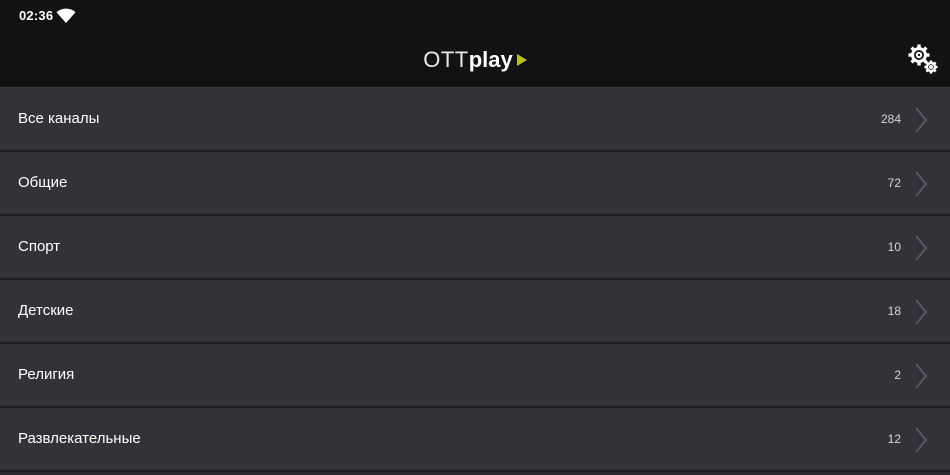  I want to click on settings-button, so click(923, 59).